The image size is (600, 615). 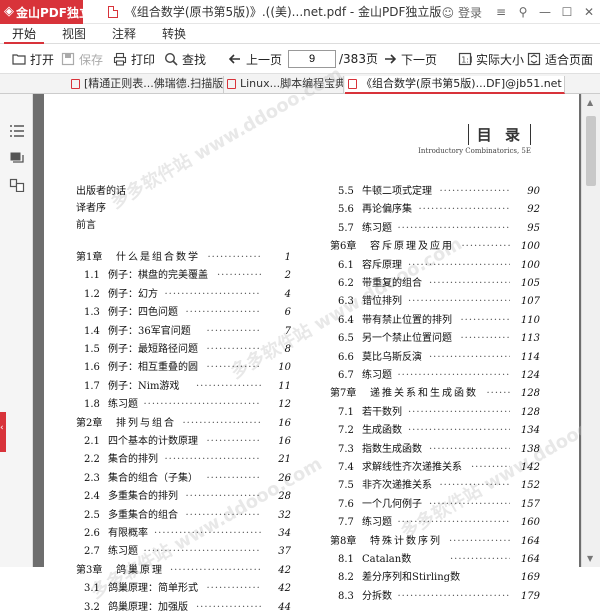 I want to click on toc-entry-title: 牛顿二项式定理, so click(x=397, y=191).